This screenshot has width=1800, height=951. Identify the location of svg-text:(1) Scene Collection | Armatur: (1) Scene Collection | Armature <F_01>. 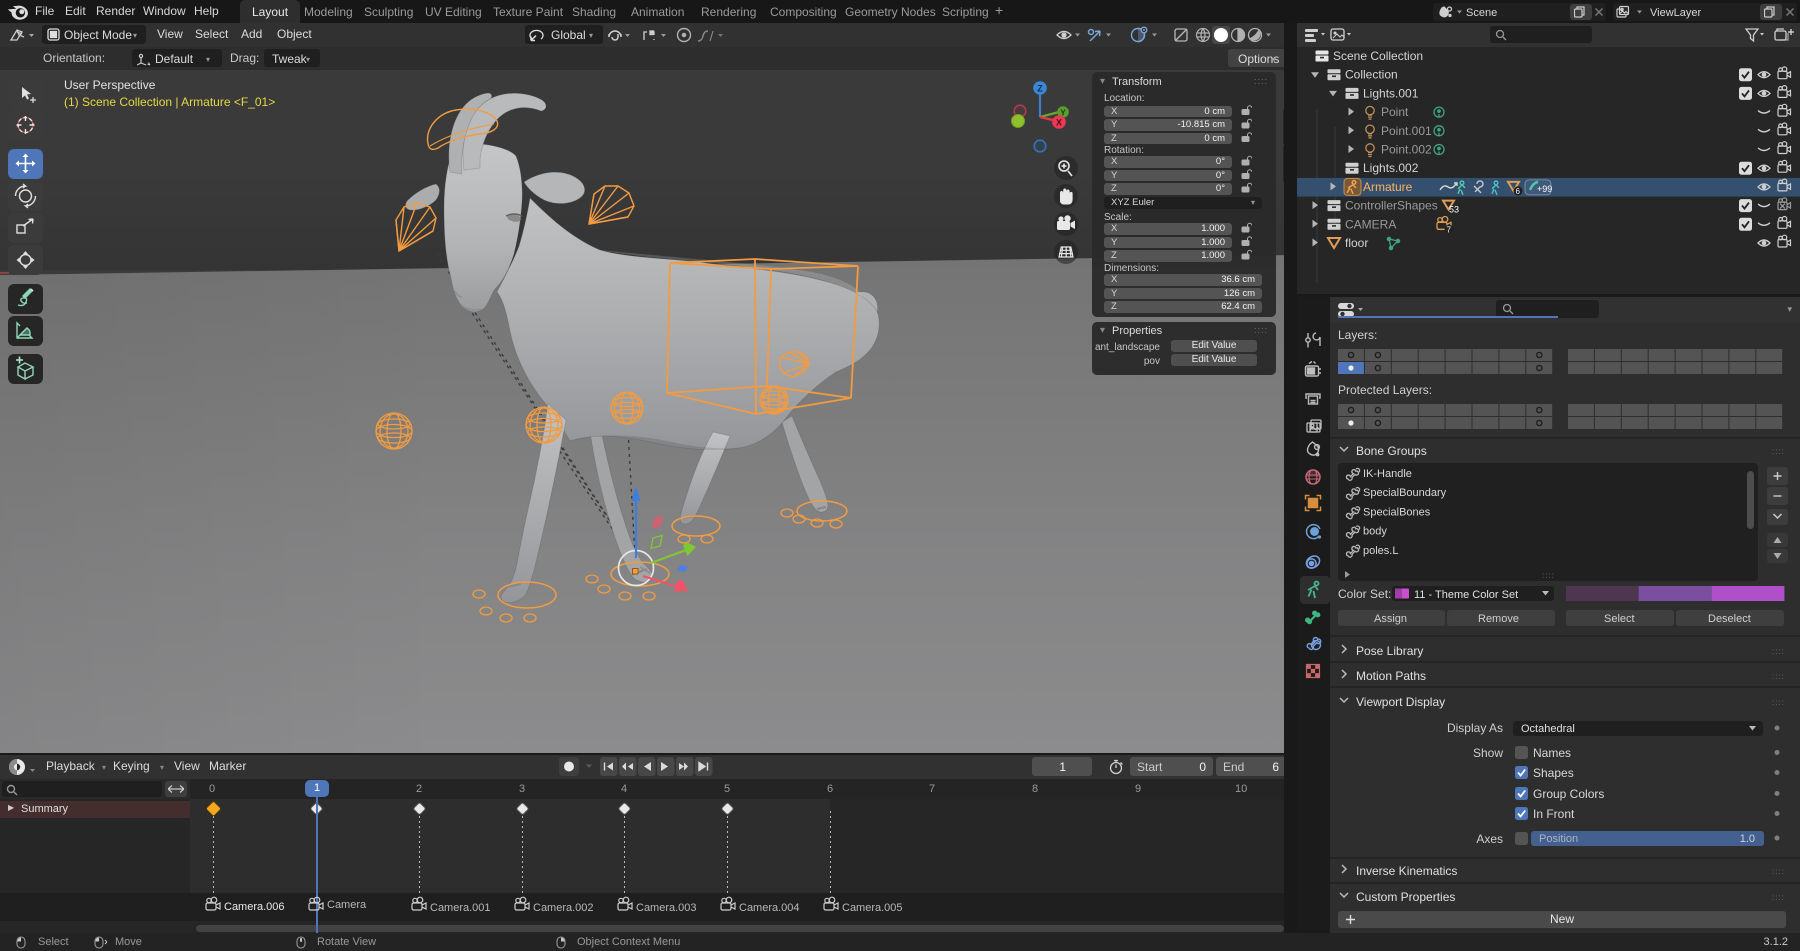
(169, 102).